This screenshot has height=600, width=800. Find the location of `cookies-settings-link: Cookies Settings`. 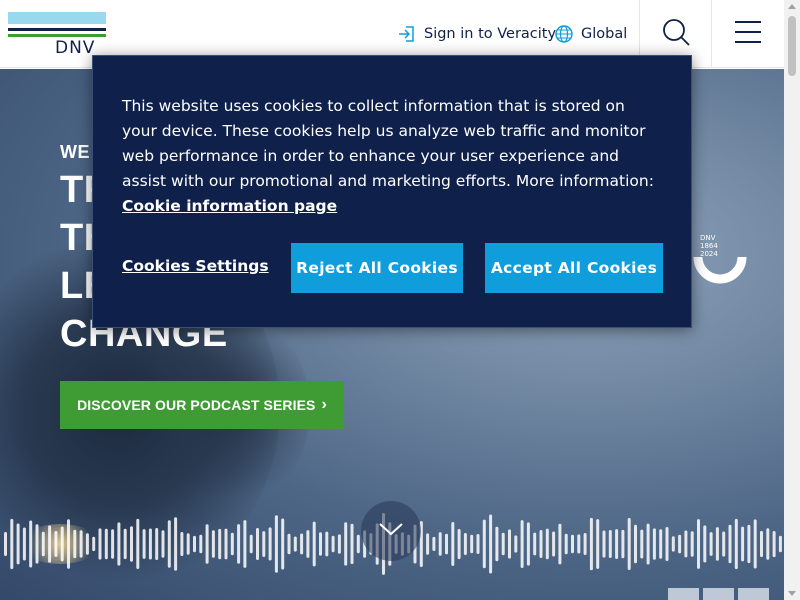

cookies-settings-link: Cookies Settings is located at coordinates (195, 266).